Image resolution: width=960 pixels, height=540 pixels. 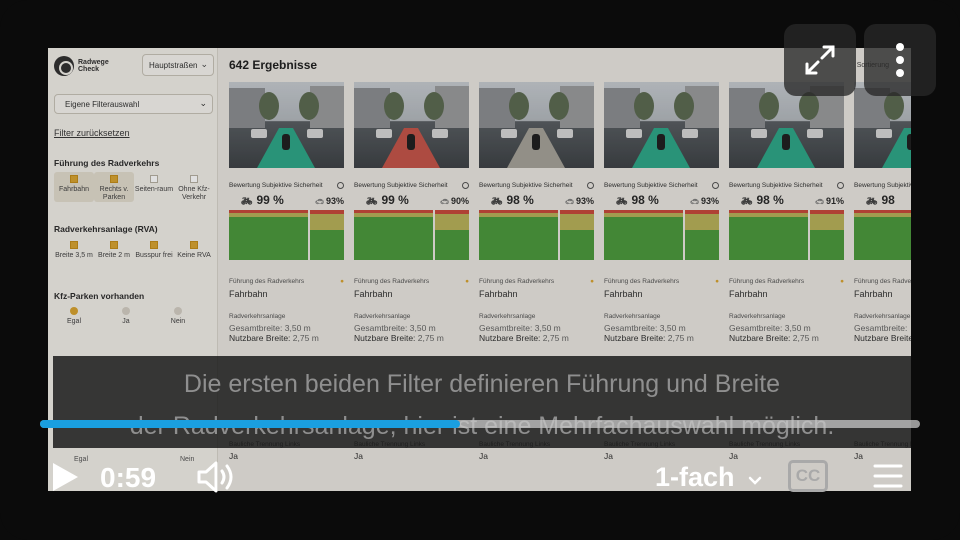 What do you see at coordinates (808, 476) in the screenshot?
I see `captions-button: CC` at bounding box center [808, 476].